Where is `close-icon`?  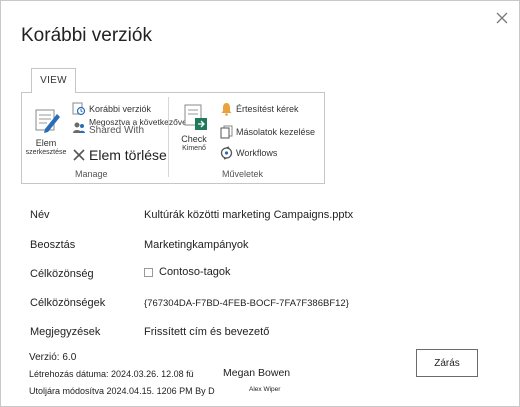 close-icon is located at coordinates (502, 18).